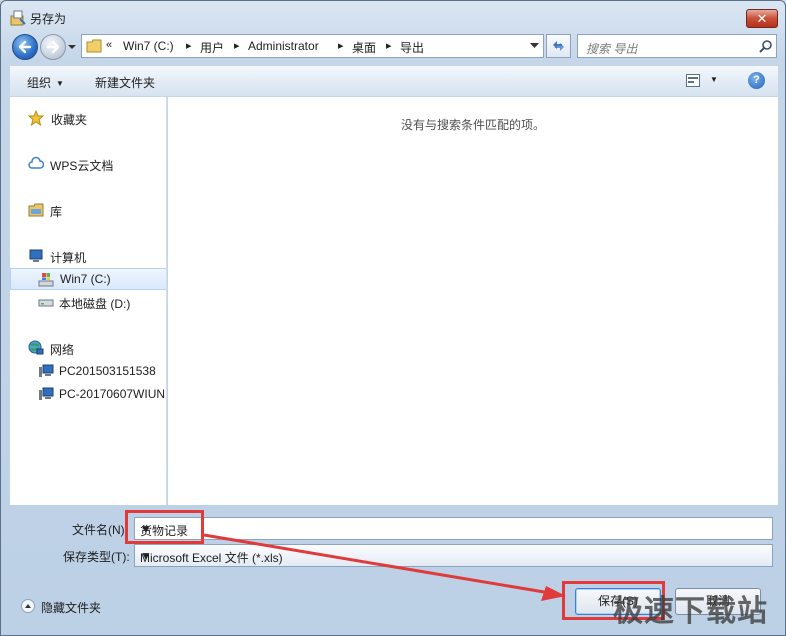  What do you see at coordinates (46, 280) in the screenshot?
I see `system-drive-icon` at bounding box center [46, 280].